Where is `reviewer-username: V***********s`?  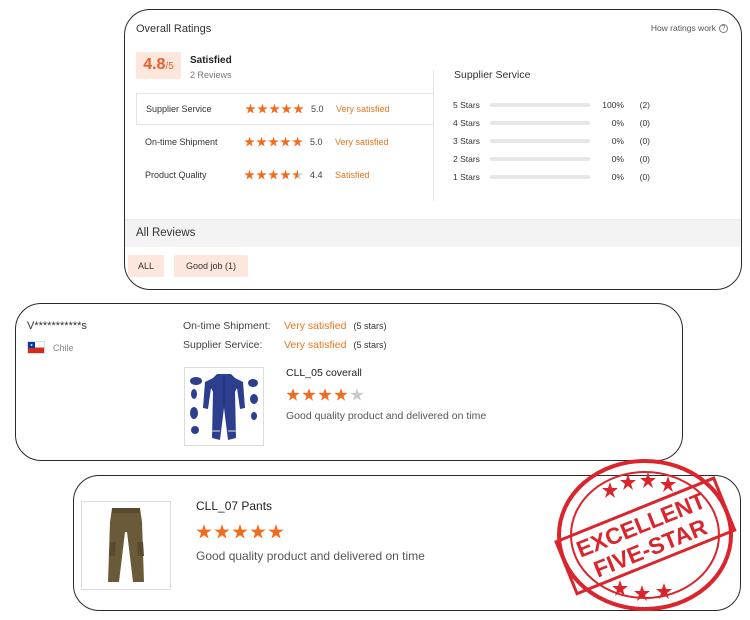 reviewer-username: V***********s is located at coordinates (57, 326).